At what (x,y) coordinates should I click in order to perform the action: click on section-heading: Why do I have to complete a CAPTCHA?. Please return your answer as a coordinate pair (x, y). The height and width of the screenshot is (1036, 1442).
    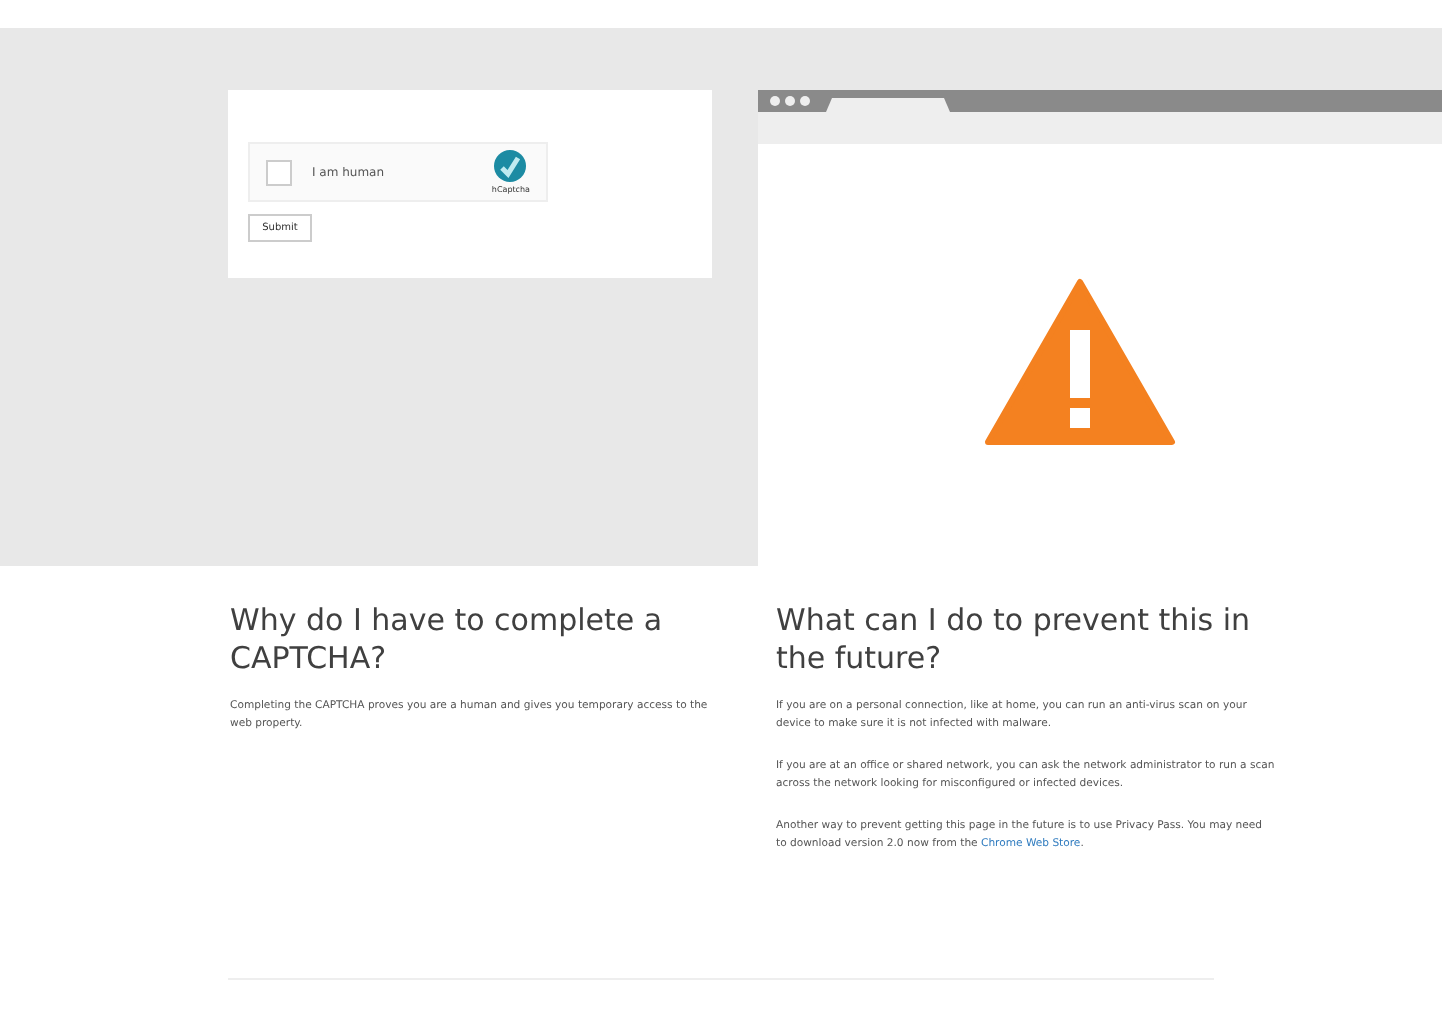
    Looking at the image, I should click on (447, 640).